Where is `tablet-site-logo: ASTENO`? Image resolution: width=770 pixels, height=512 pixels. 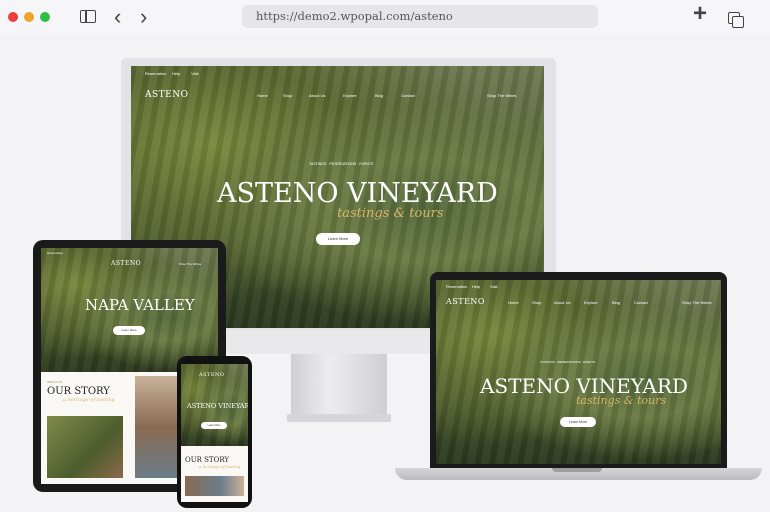
tablet-site-logo: ASTENO is located at coordinates (126, 263).